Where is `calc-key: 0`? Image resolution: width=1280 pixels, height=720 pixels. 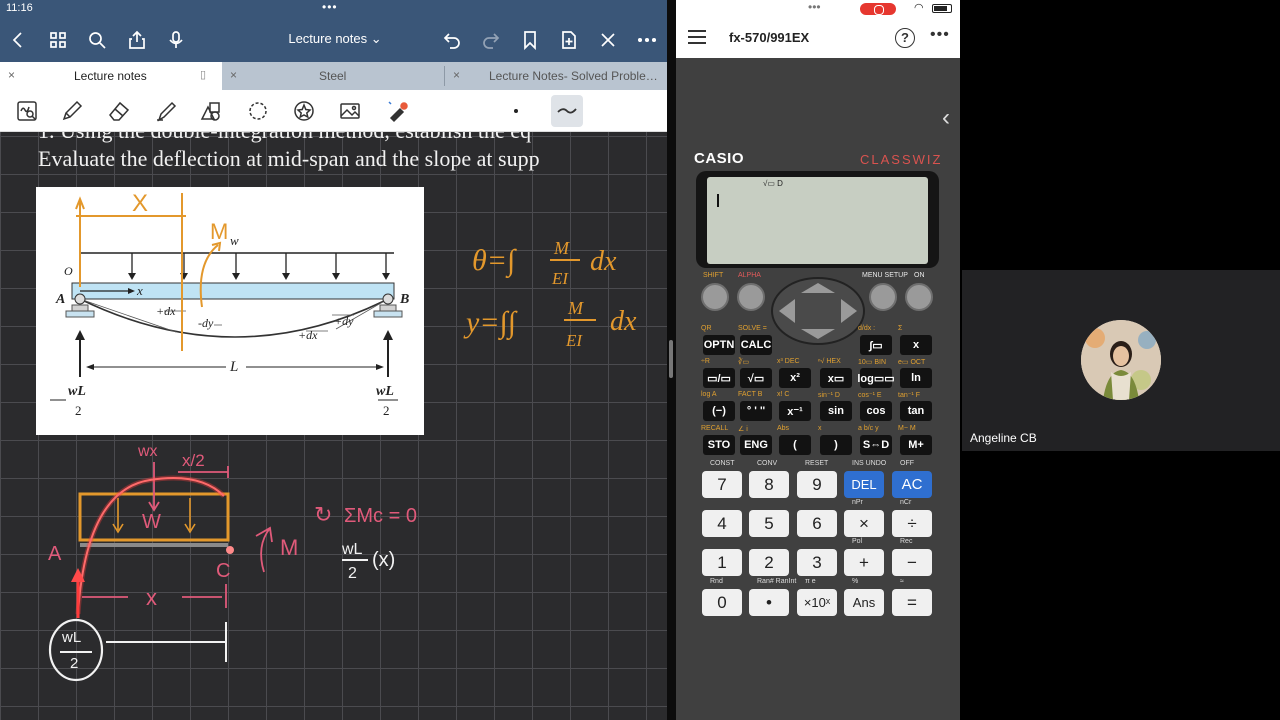 calc-key: 0 is located at coordinates (722, 602).